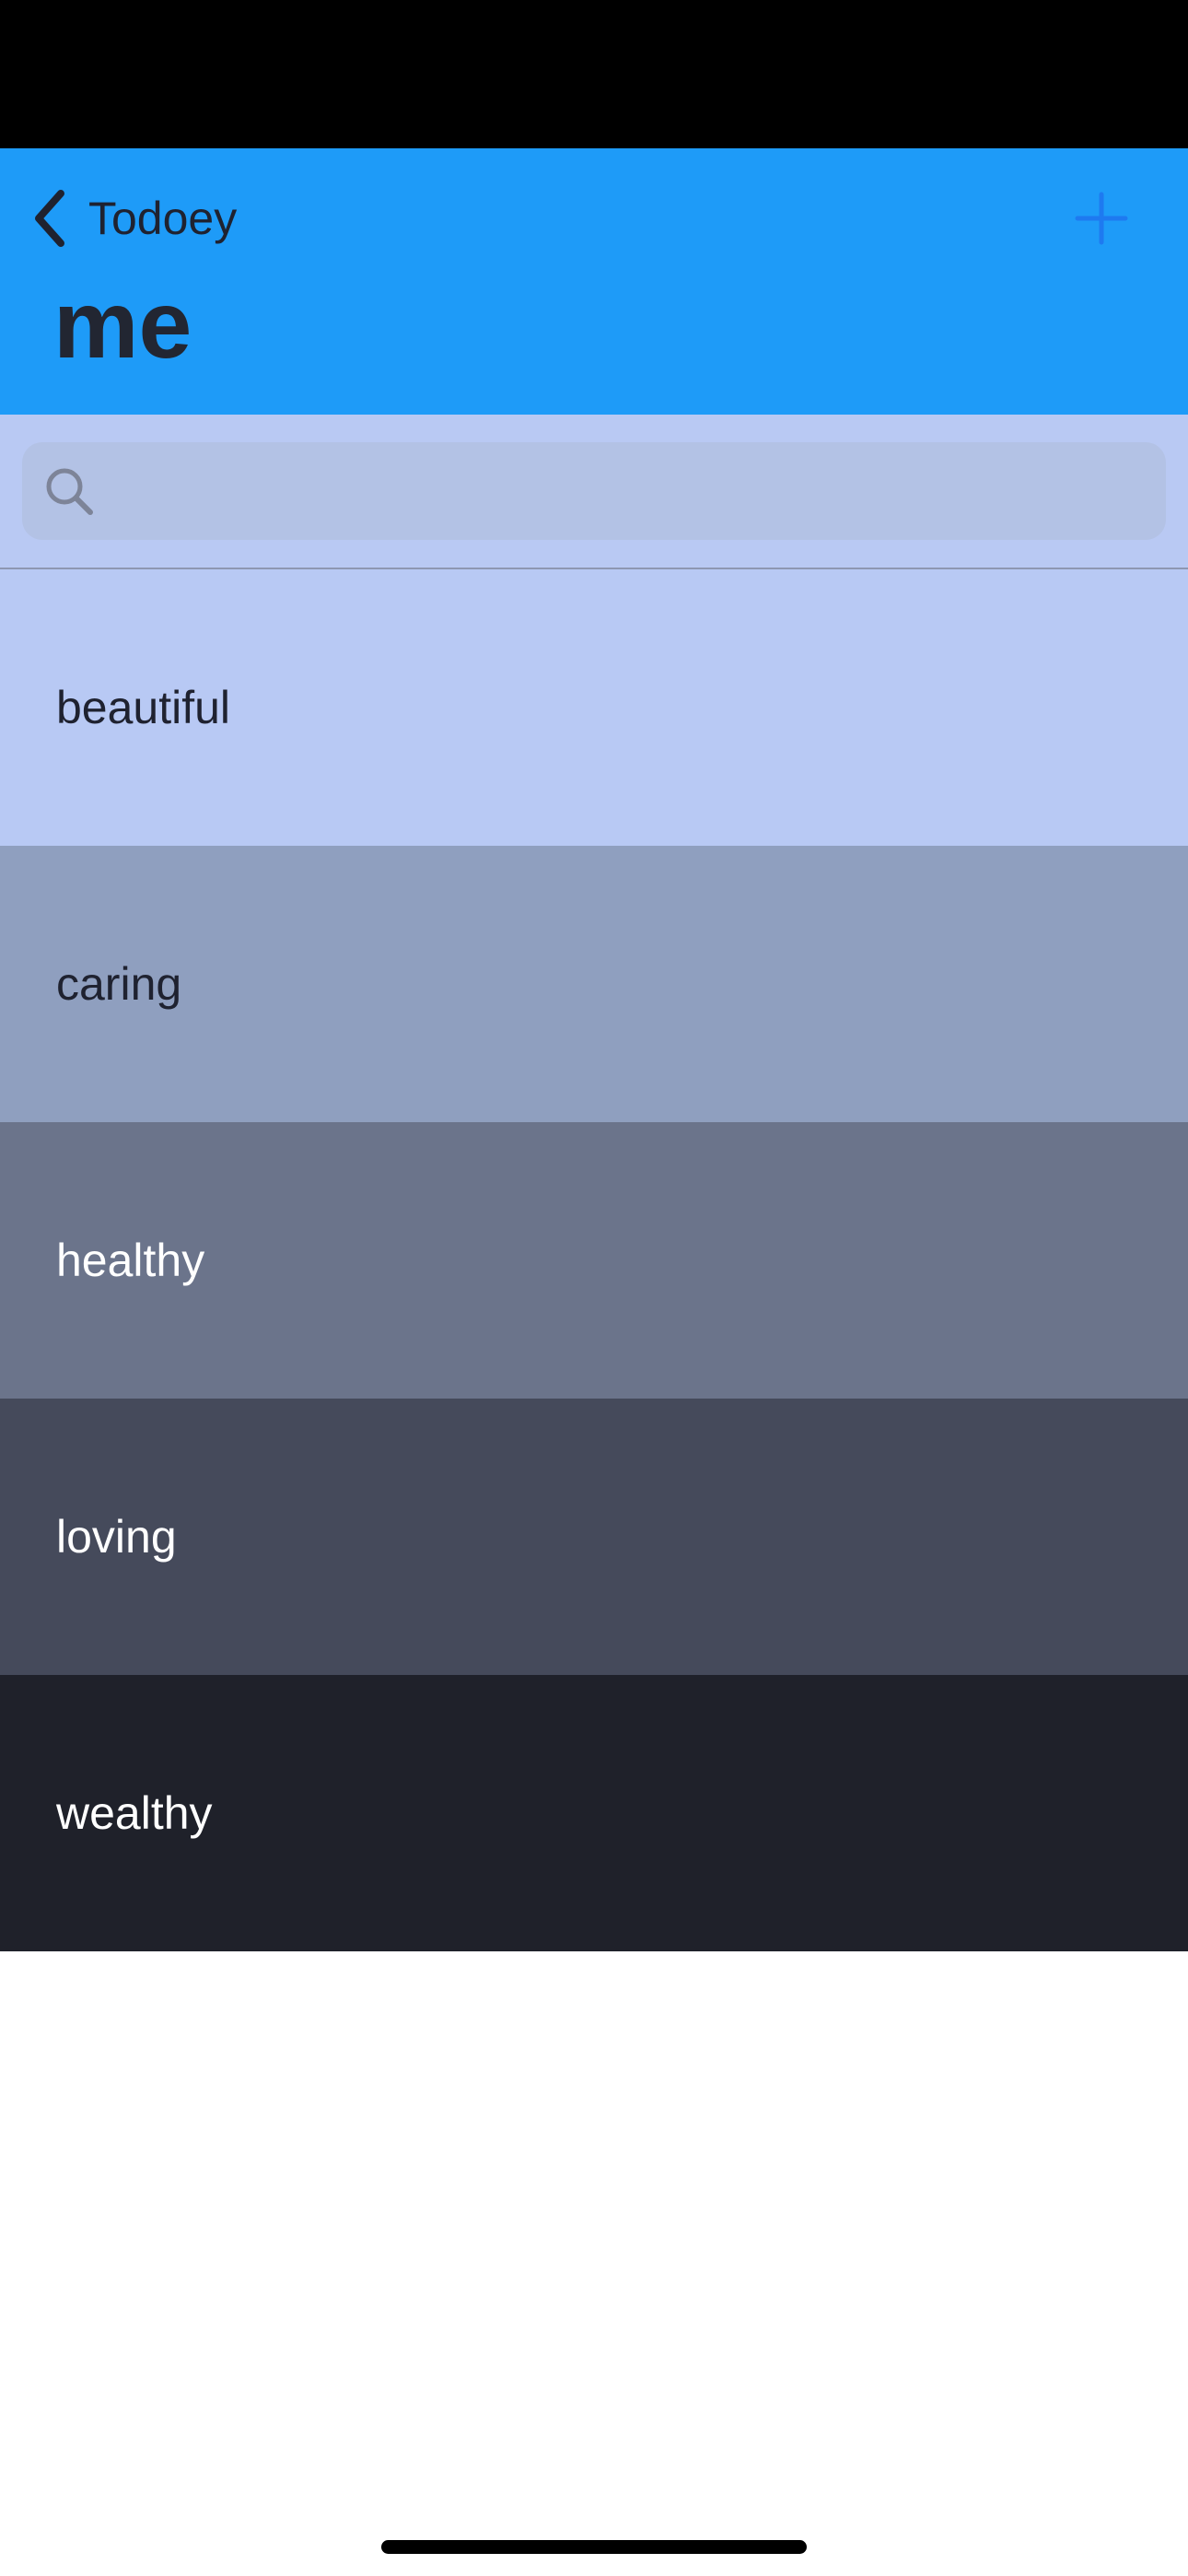 This screenshot has height=2576, width=1188. Describe the element at coordinates (594, 74) in the screenshot. I see `status-bar` at that location.